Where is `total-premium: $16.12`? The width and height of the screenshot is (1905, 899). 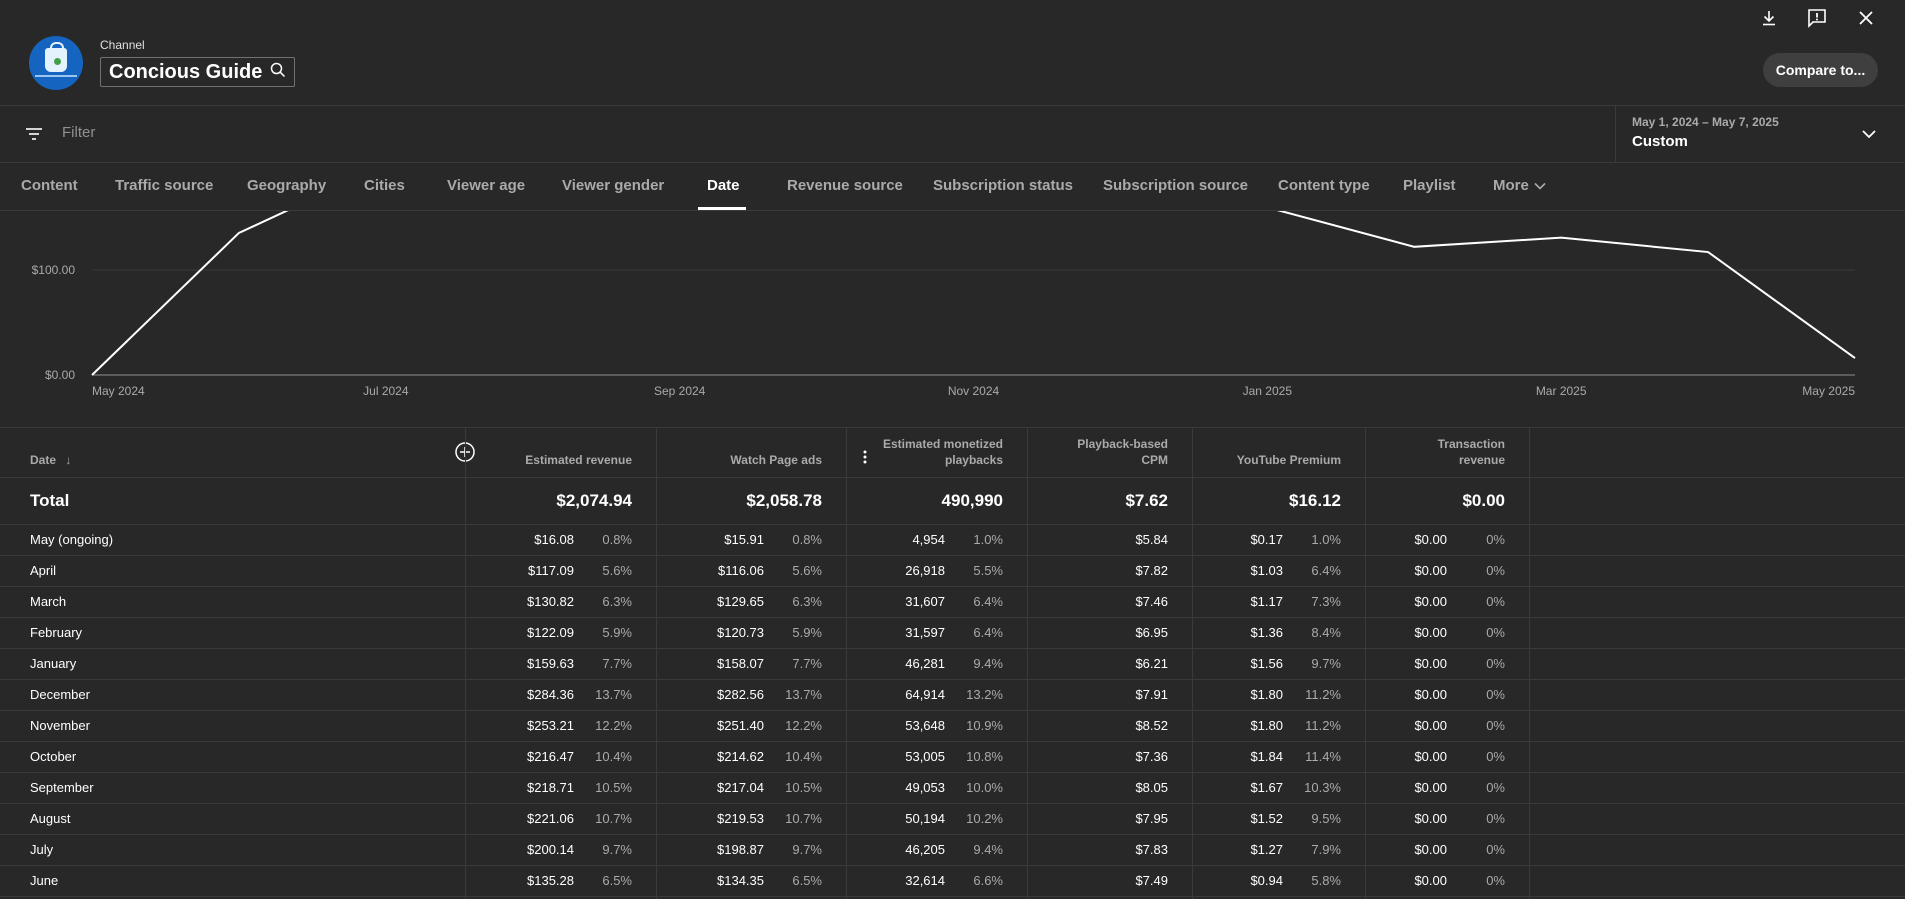 total-premium: $16.12 is located at coordinates (1315, 500).